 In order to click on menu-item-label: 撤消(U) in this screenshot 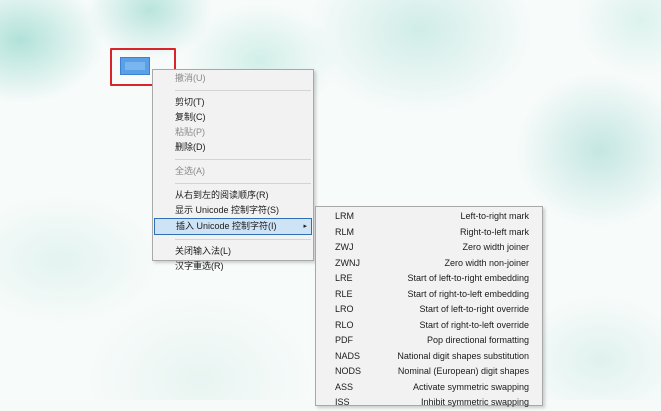, I will do `click(190, 78)`.